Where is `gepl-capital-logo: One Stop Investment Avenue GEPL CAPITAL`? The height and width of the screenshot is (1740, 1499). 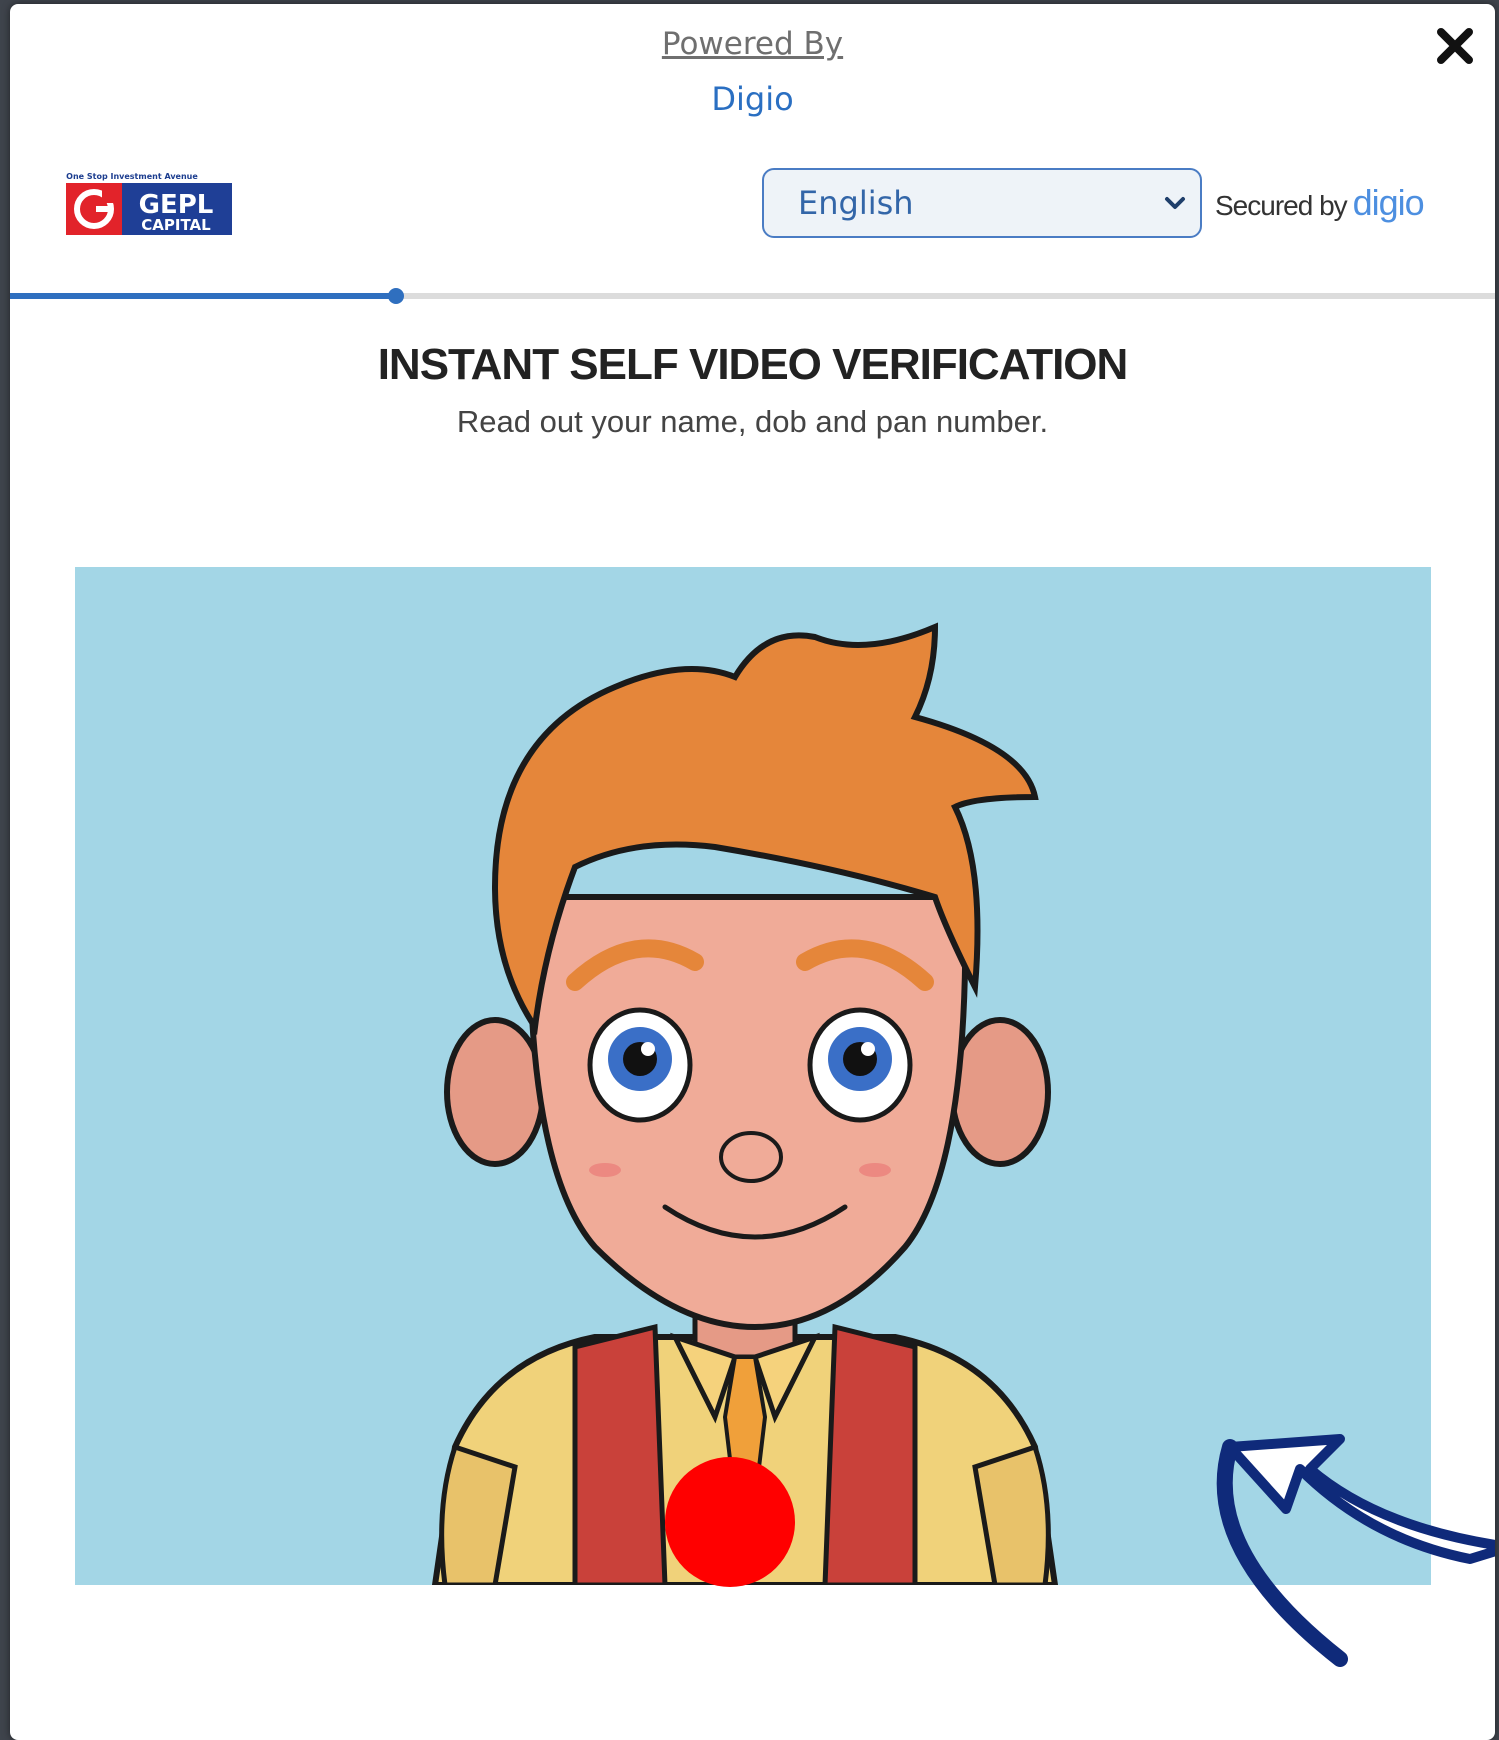 gepl-capital-logo: One Stop Investment Avenue GEPL CAPITAL is located at coordinates (149, 204).